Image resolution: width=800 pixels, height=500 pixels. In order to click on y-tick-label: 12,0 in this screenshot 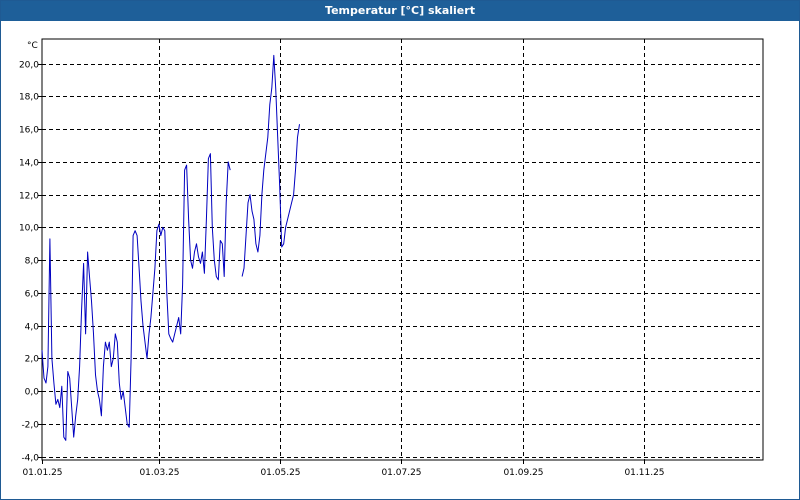, I will do `click(29, 197)`.